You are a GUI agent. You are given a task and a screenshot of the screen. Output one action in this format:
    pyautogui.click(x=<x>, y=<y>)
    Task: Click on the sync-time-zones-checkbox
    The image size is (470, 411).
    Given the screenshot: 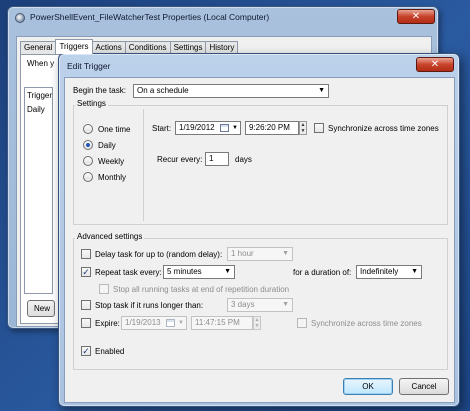 What is the action you would take?
    pyautogui.click(x=319, y=128)
    